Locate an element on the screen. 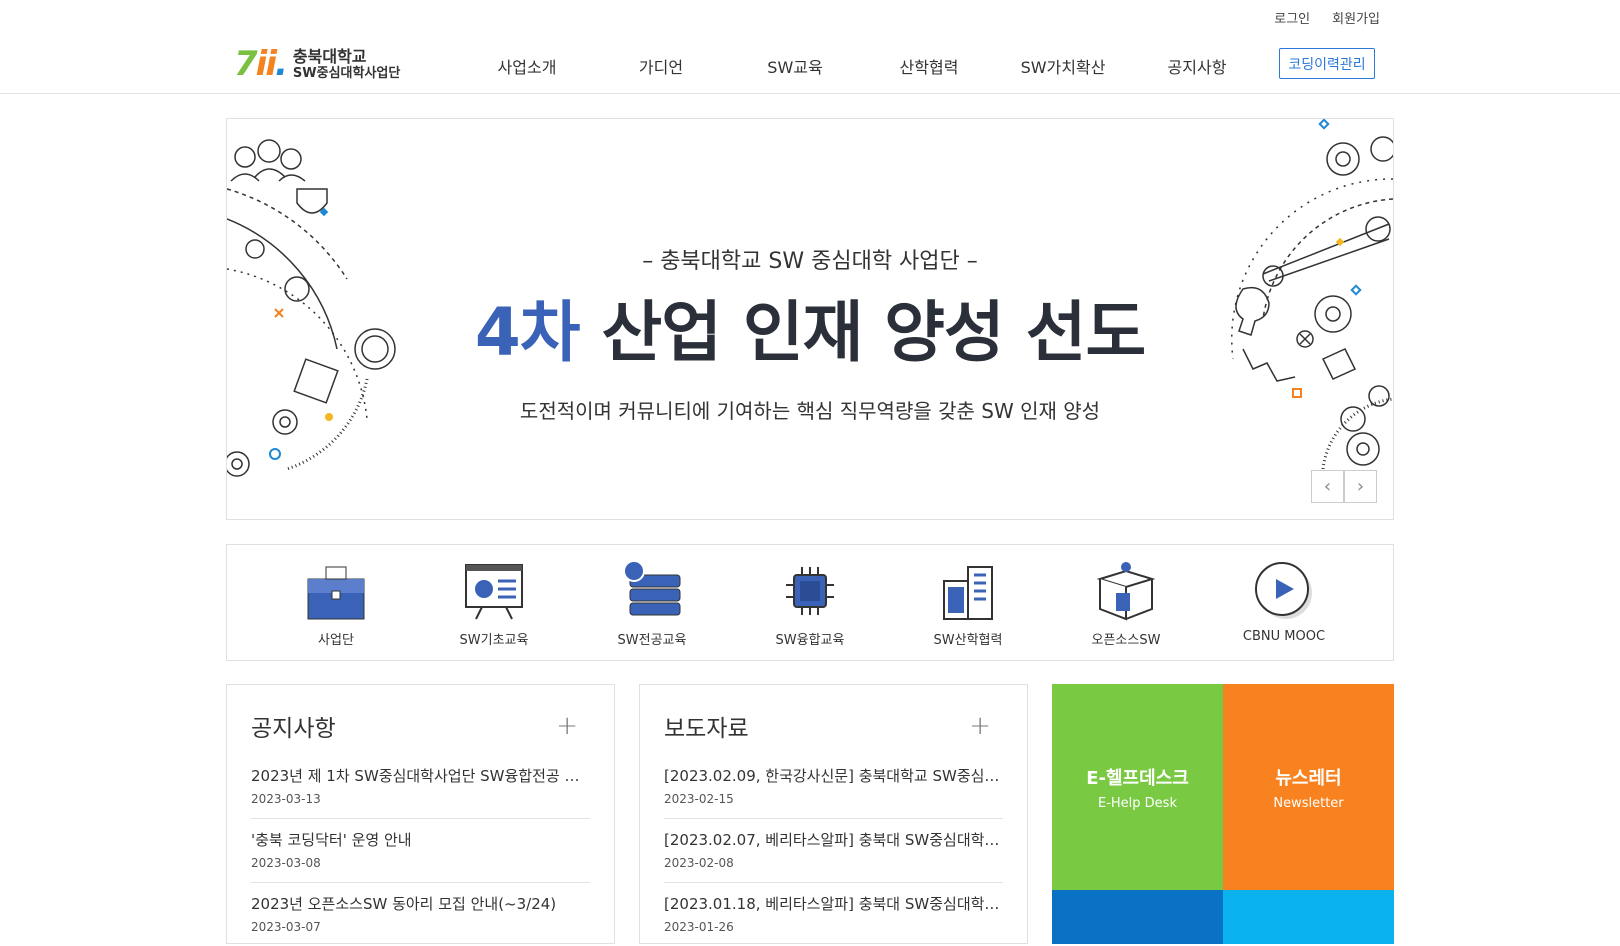 The image size is (1620, 946). blue-tile is located at coordinates (1137, 917).